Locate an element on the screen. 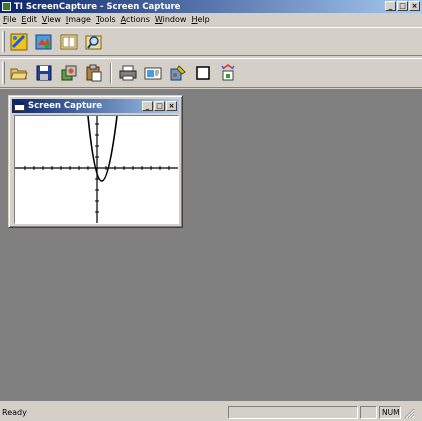 This screenshot has width=422, height=421. slideshow-icon is located at coordinates (69, 41).